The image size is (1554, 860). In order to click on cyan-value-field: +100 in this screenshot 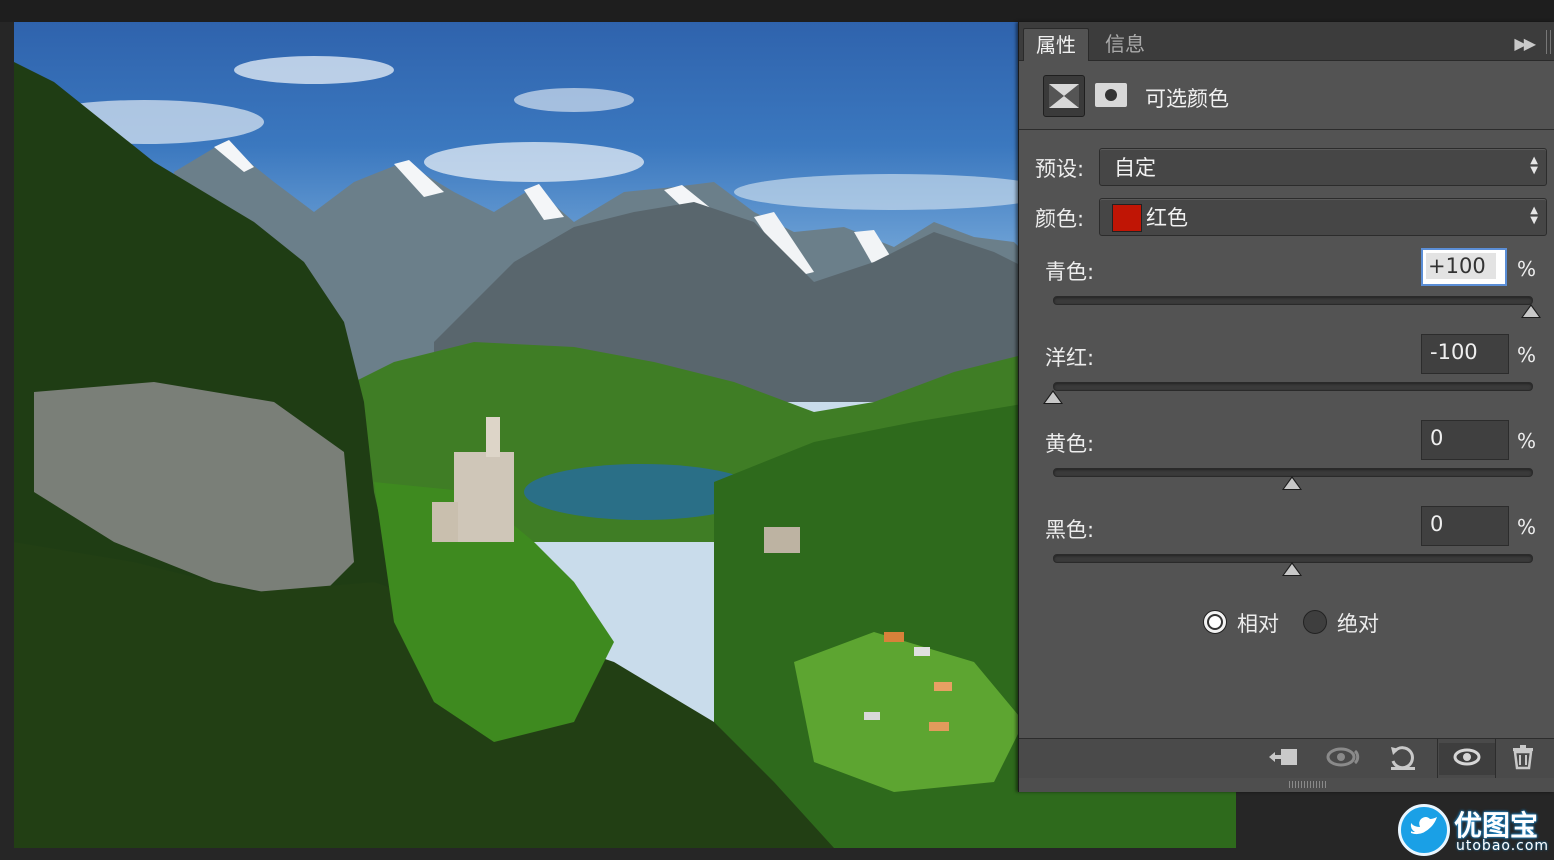, I will do `click(1464, 267)`.